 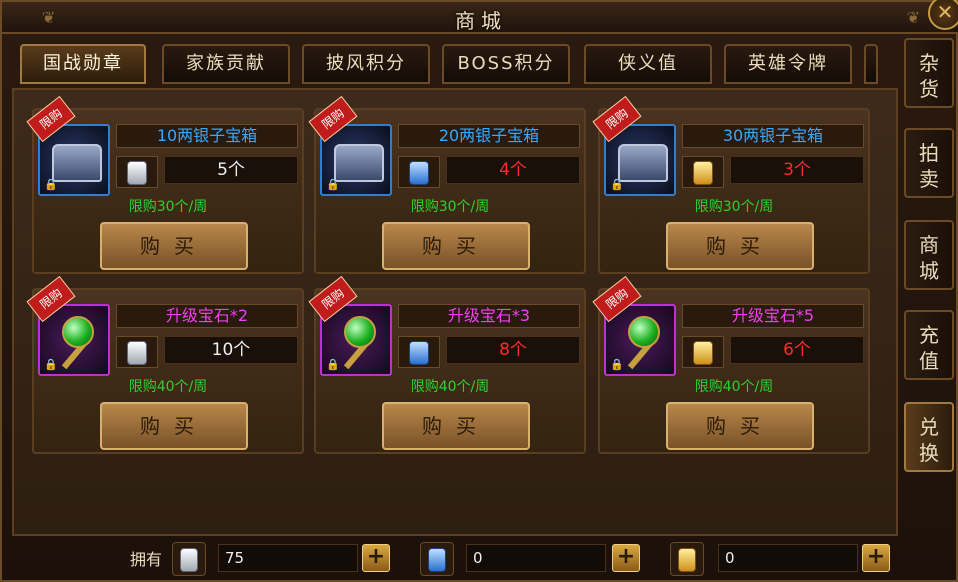 I want to click on side-tab-label-1: 杂, so click(x=929, y=63).